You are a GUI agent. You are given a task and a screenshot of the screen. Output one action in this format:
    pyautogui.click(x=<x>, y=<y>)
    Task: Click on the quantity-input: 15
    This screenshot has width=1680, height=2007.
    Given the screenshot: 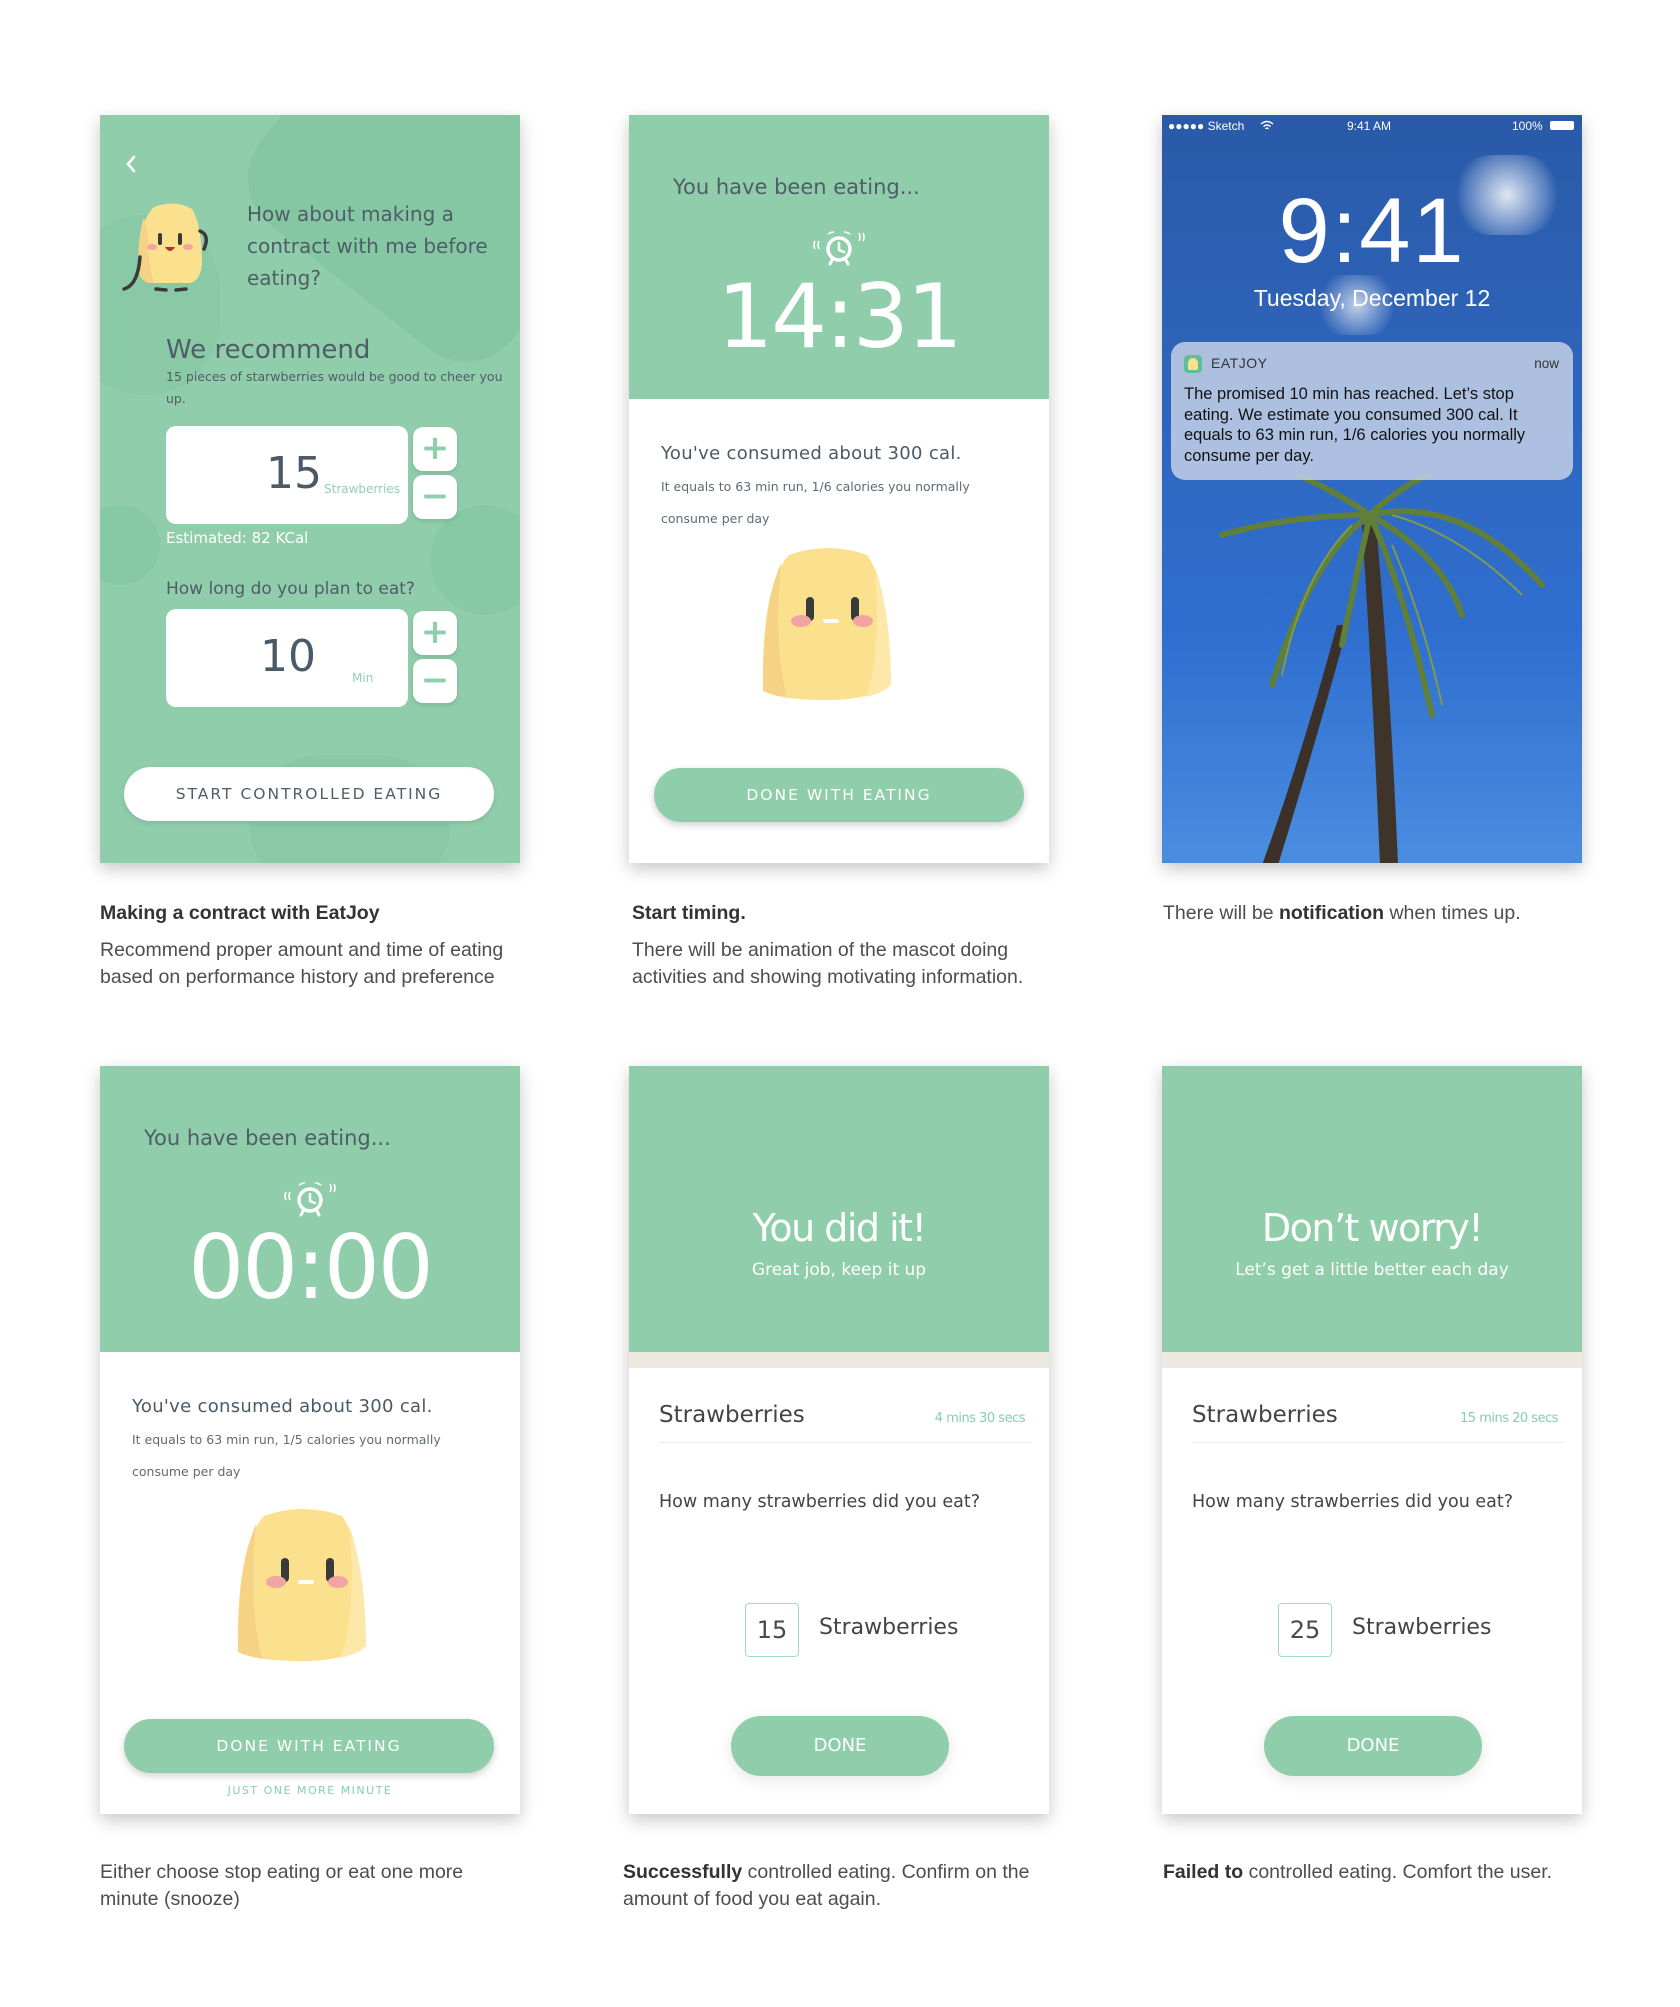 What is the action you would take?
    pyautogui.click(x=772, y=1630)
    